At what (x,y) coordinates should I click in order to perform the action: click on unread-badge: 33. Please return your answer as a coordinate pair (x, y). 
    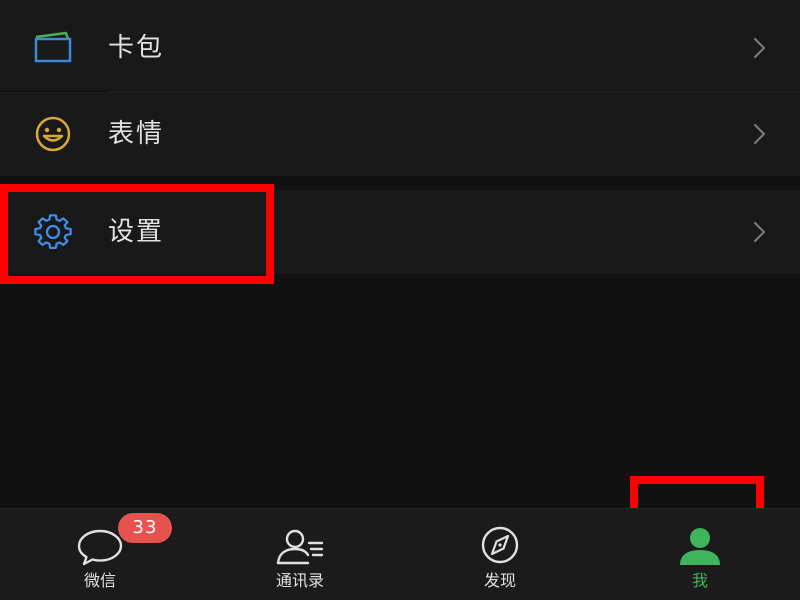
    Looking at the image, I should click on (145, 528).